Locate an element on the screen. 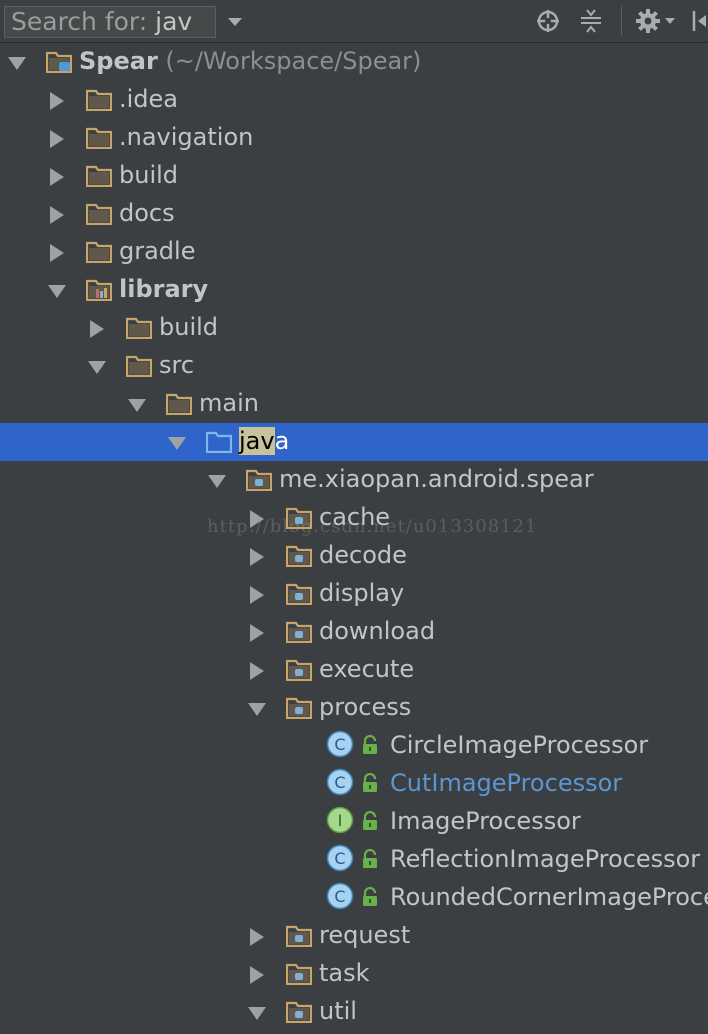 This screenshot has width=708, height=1034. tree-node-label: request is located at coordinates (365, 935).